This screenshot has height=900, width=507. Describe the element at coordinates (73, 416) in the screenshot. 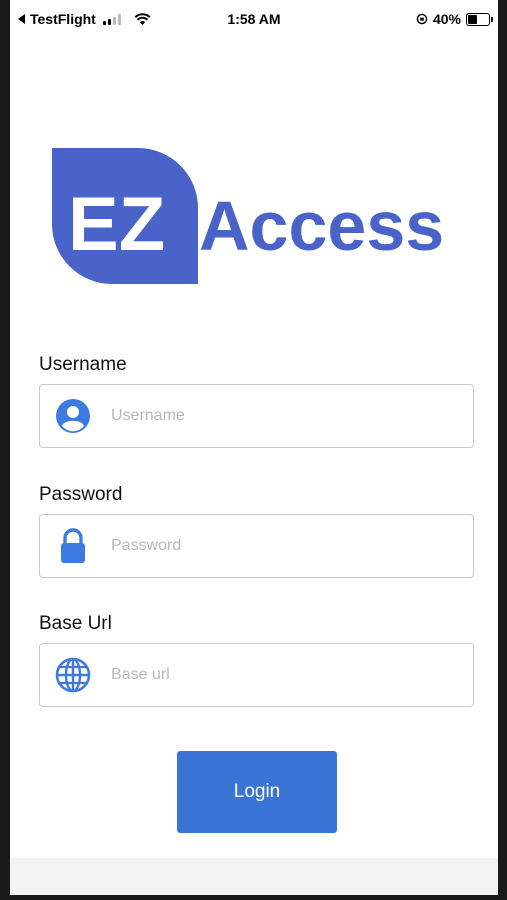

I see `user-circle-icon` at that location.